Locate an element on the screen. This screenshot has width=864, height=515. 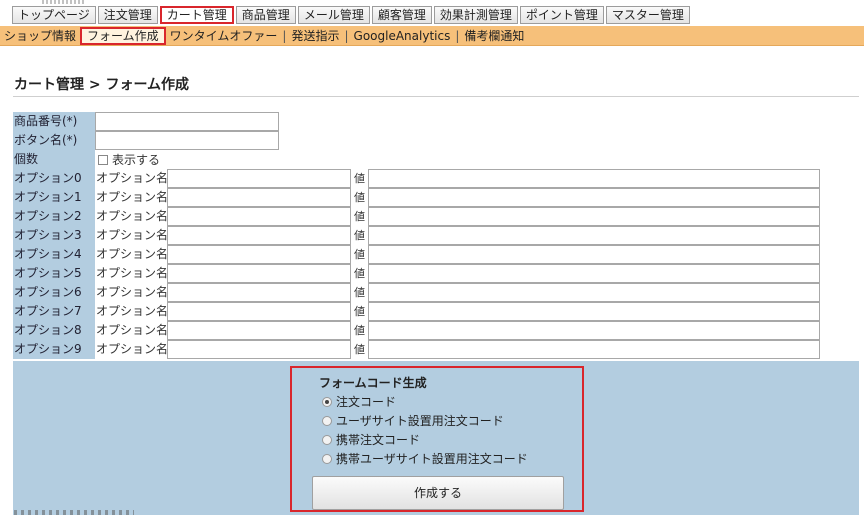
tab-master: マスター管理 is located at coordinates (647, 15).